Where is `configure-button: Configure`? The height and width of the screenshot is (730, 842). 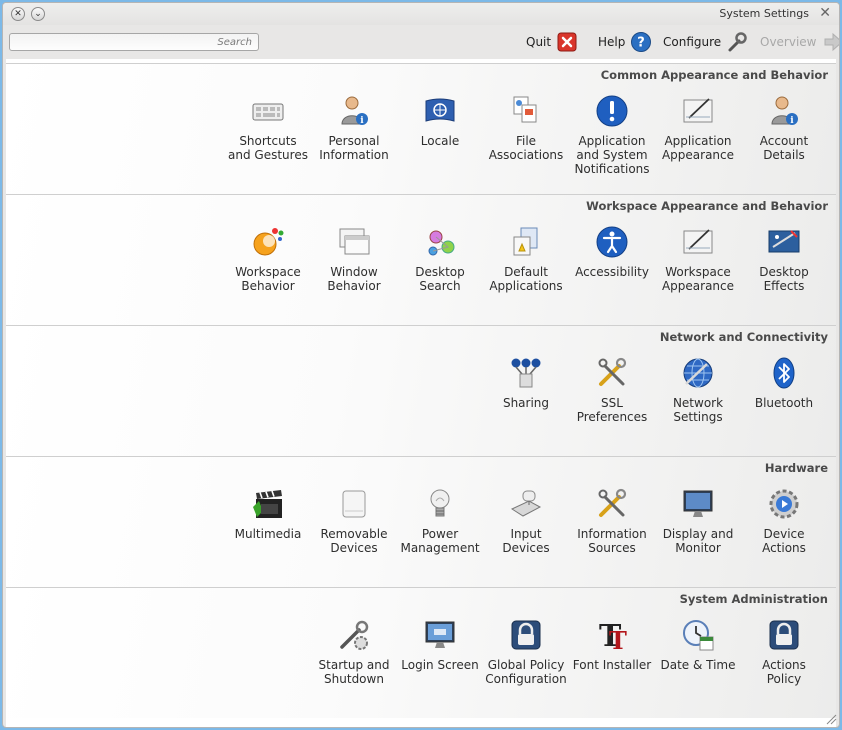 configure-button: Configure is located at coordinates (705, 42).